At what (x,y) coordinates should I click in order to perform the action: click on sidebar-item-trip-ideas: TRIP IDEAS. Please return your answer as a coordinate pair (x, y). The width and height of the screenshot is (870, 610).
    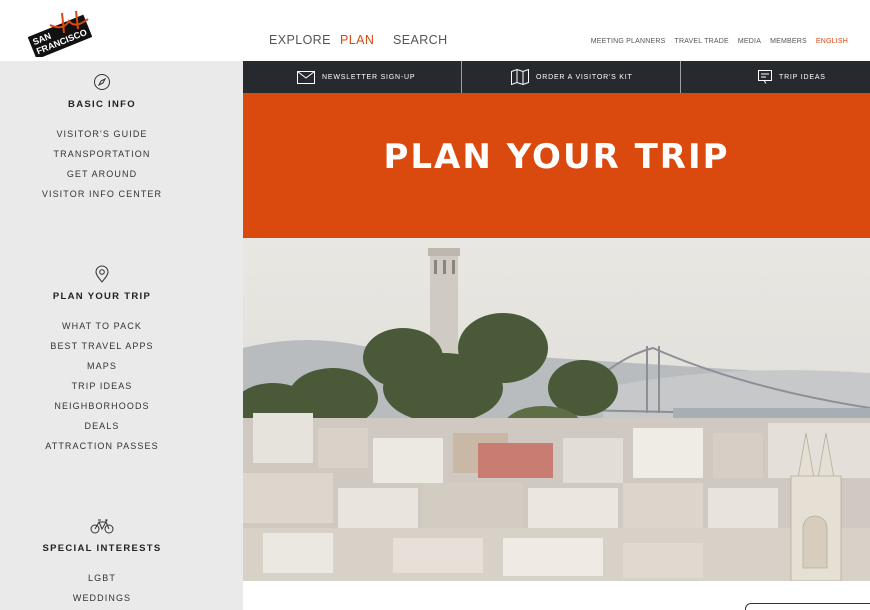
    Looking at the image, I should click on (102, 390).